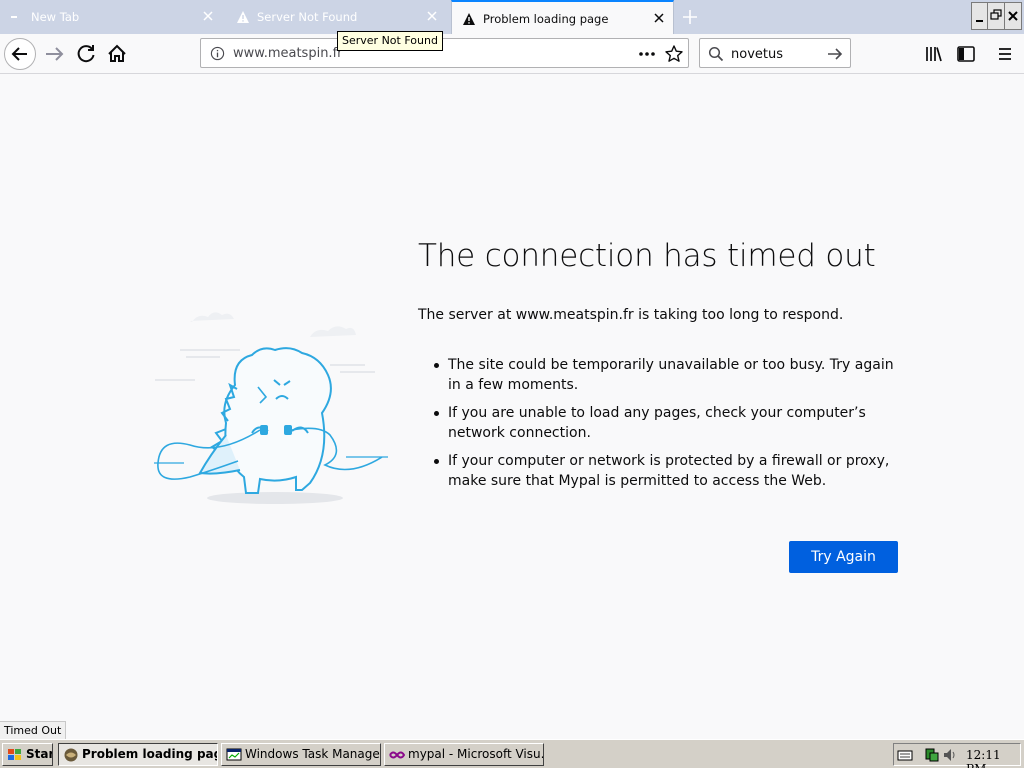 The width and height of the screenshot is (1024, 768). Describe the element at coordinates (690, 17) in the screenshot. I see `new-tab-plus-icon` at that location.